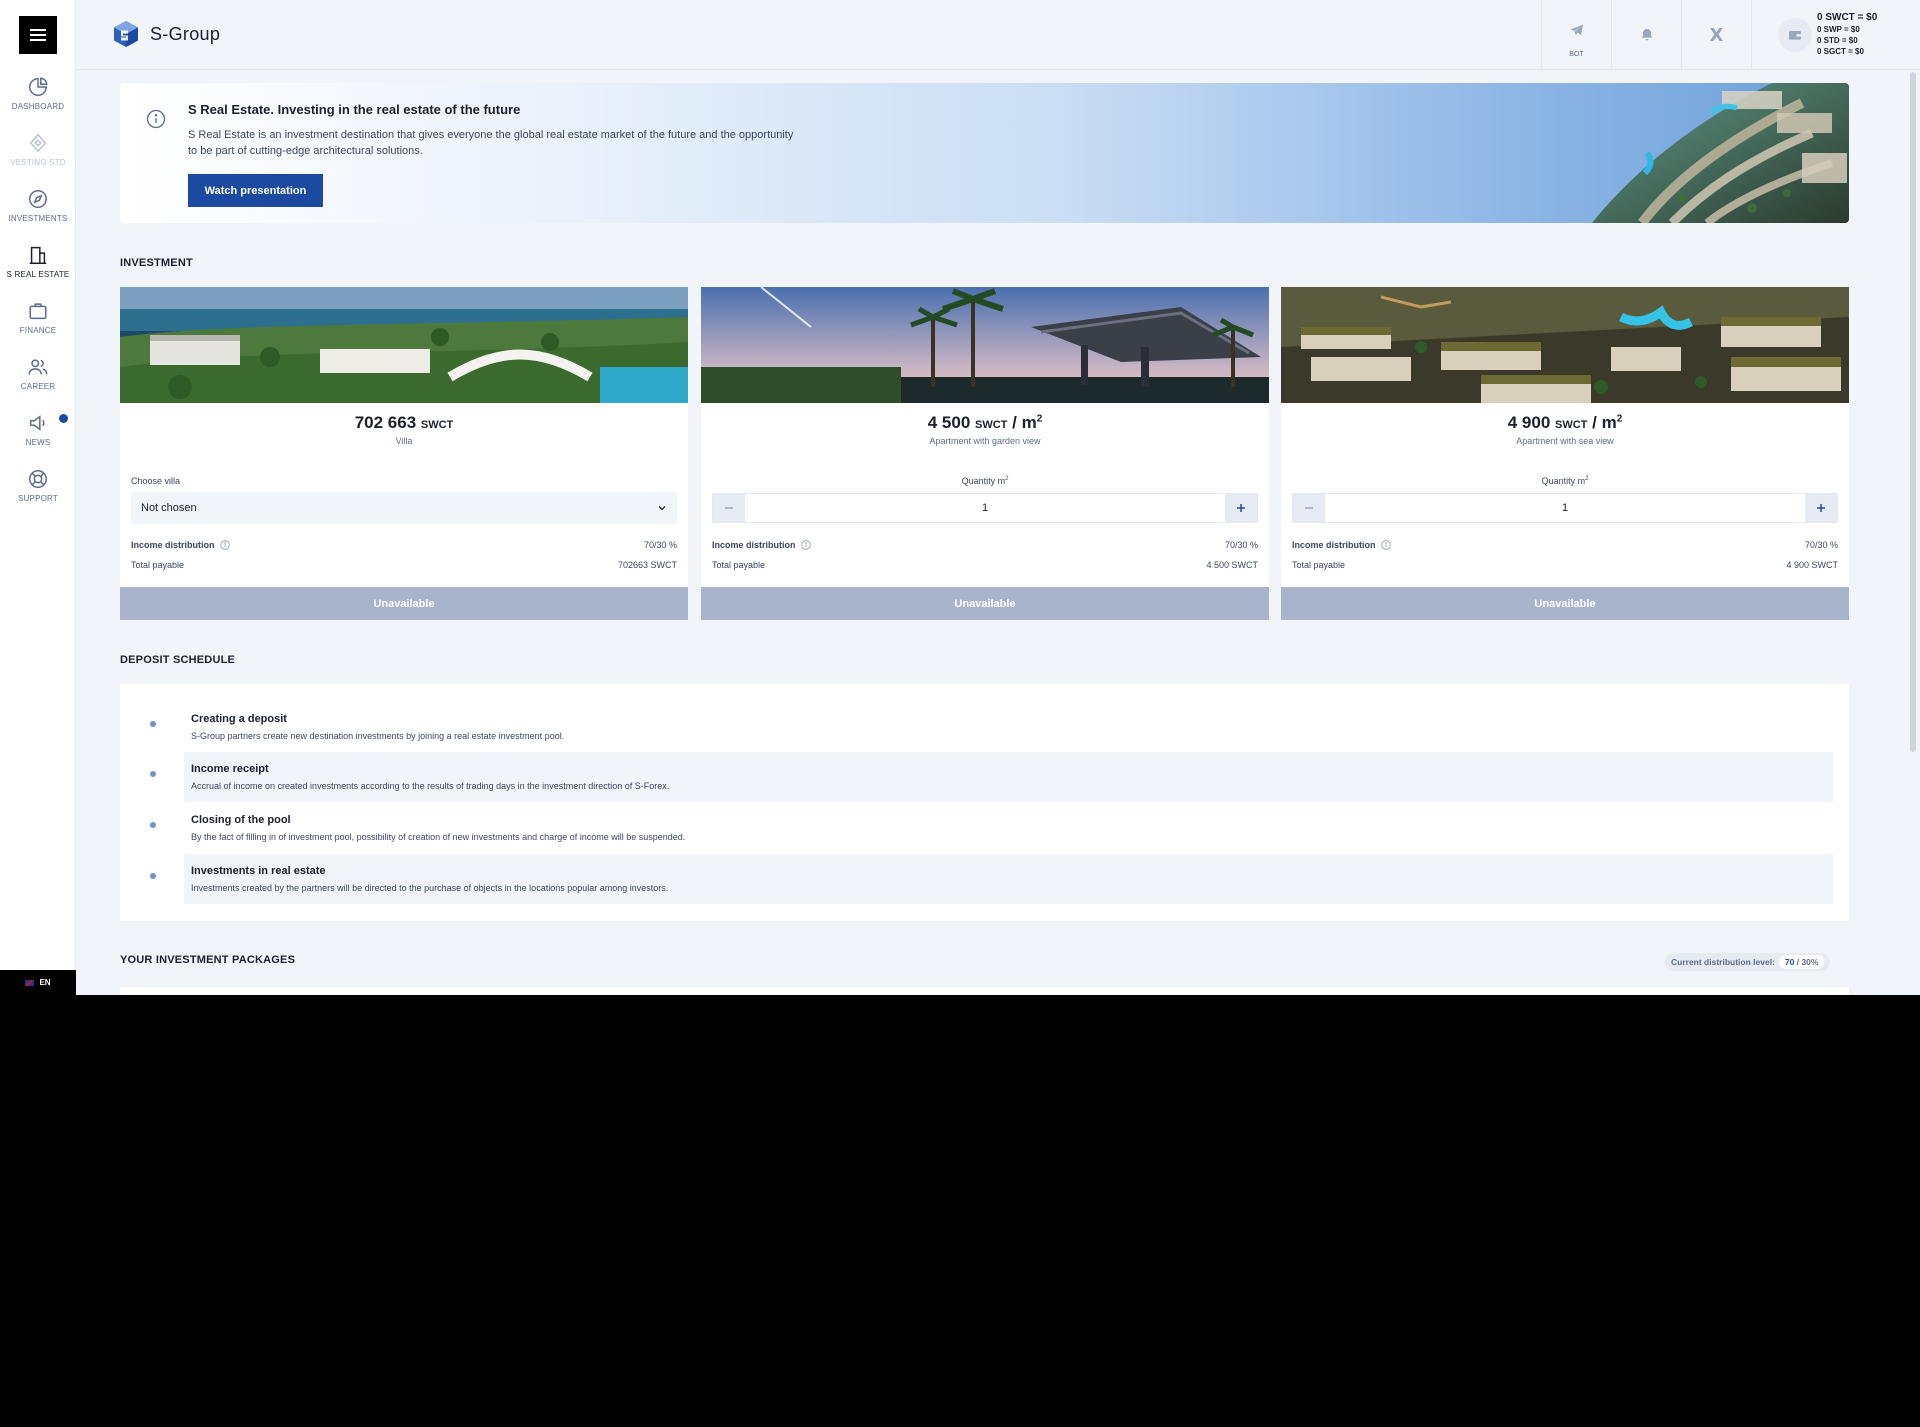 The width and height of the screenshot is (1920, 1427). I want to click on page-scrollbar, so click(1913, 532).